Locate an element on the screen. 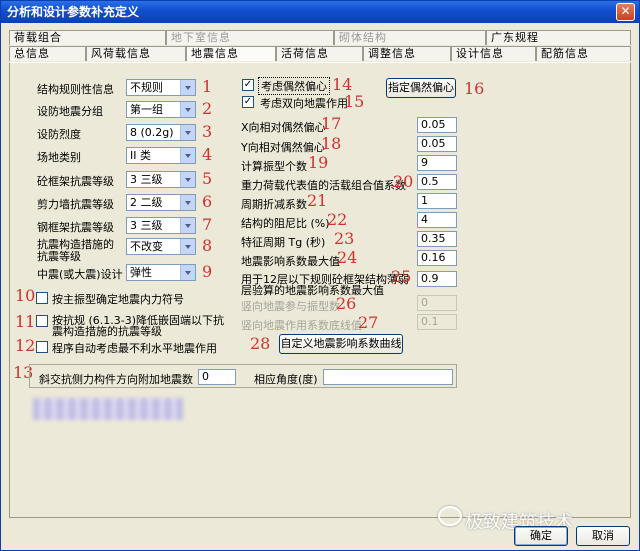 The width and height of the screenshot is (640, 551). input-angle is located at coordinates (388, 377).